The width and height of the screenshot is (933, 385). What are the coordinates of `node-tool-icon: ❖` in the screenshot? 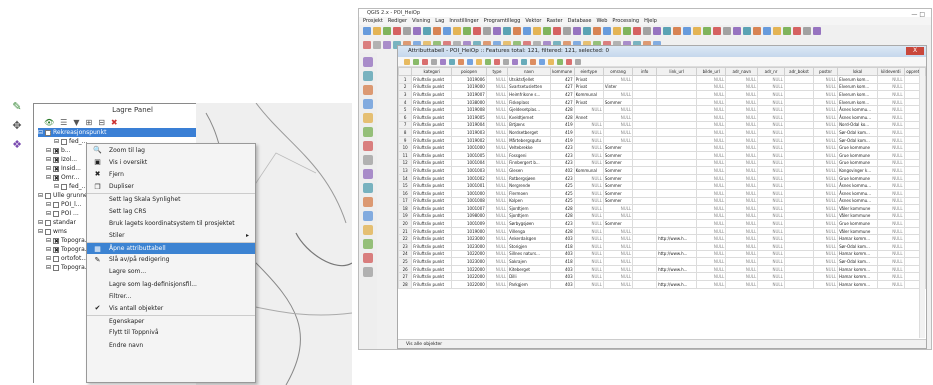 It's located at (17, 144).